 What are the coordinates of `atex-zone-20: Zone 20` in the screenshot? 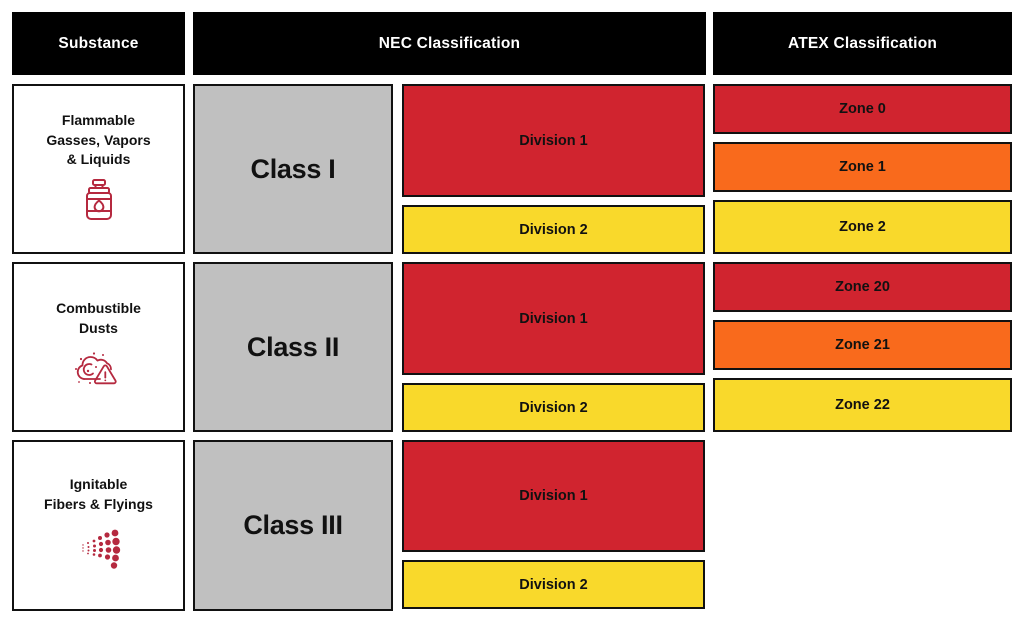 It's located at (862, 287).